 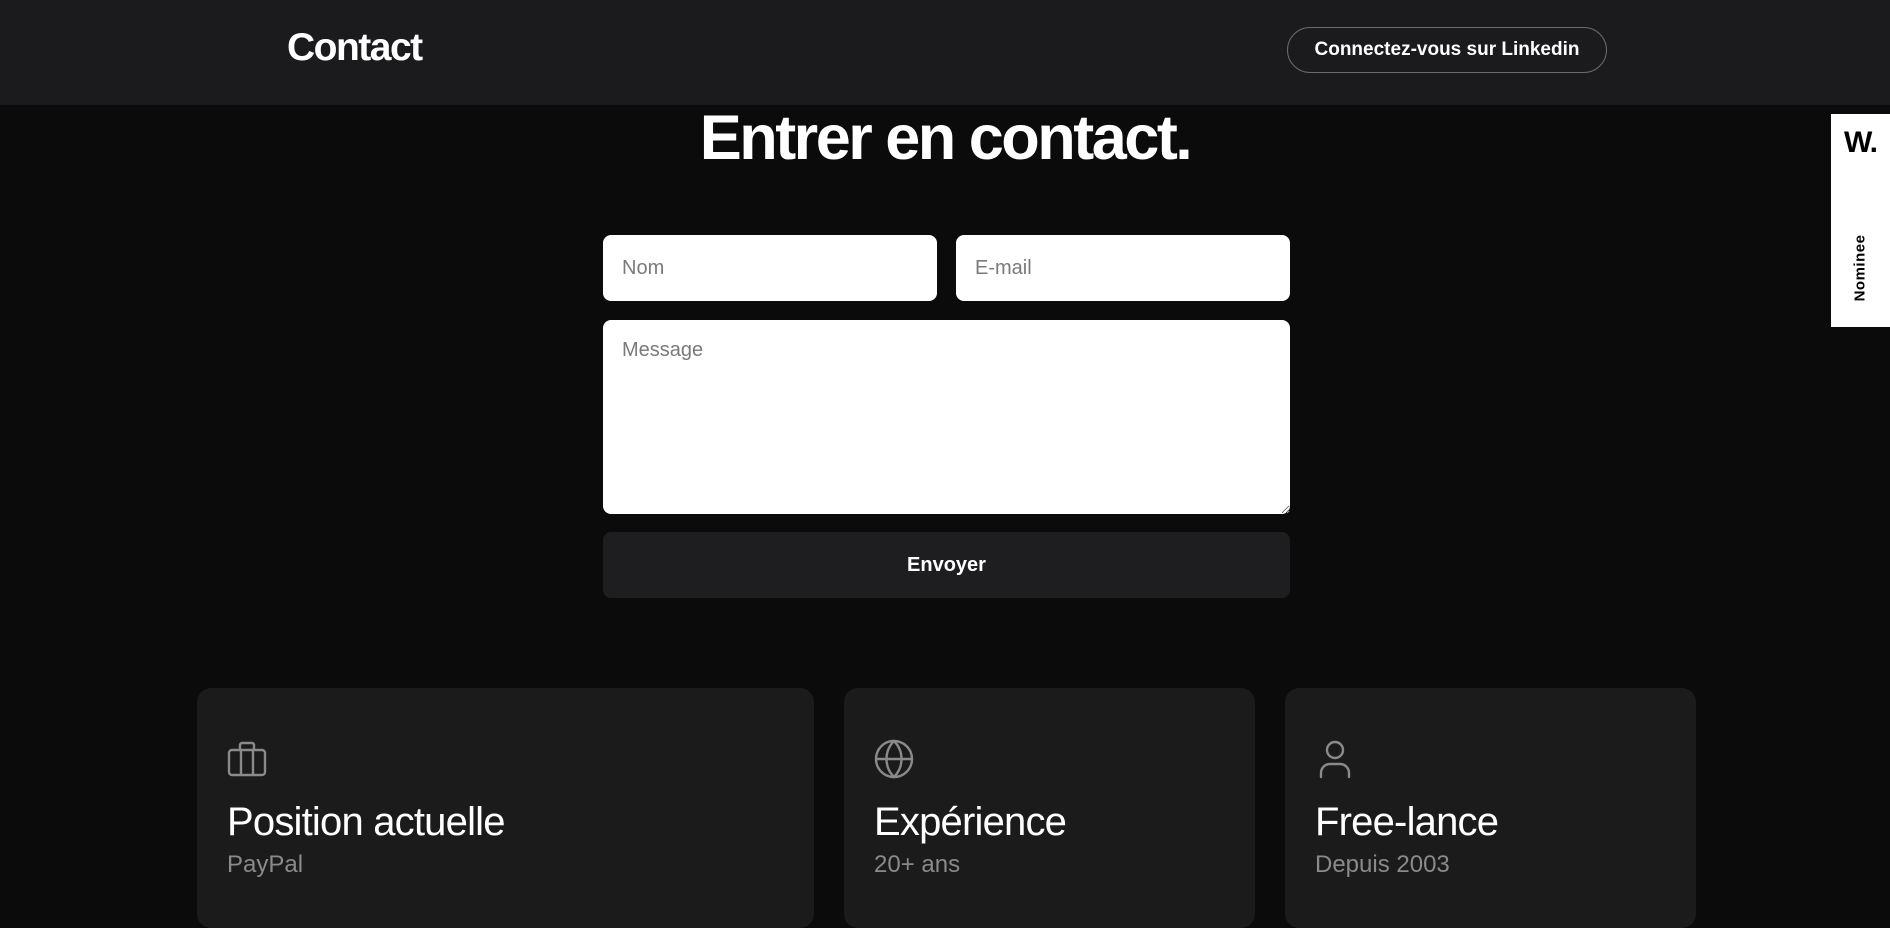 I want to click on user-icon, so click(x=1335, y=759).